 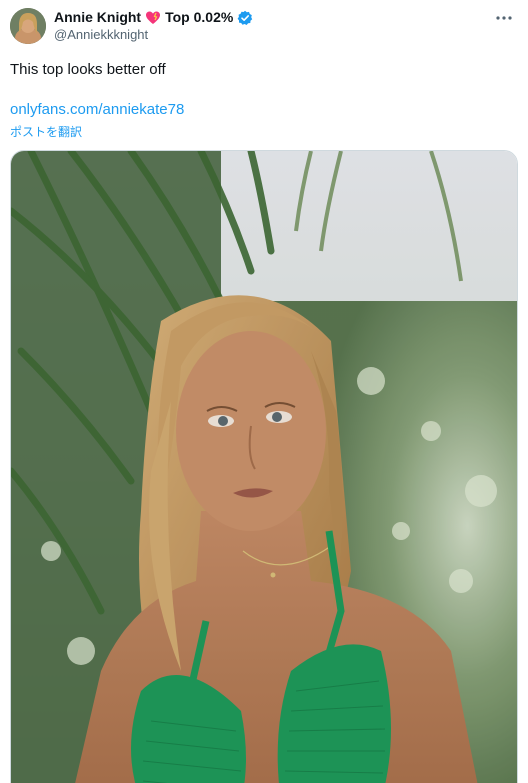 What do you see at coordinates (504, 18) in the screenshot?
I see `more-options-icon` at bounding box center [504, 18].